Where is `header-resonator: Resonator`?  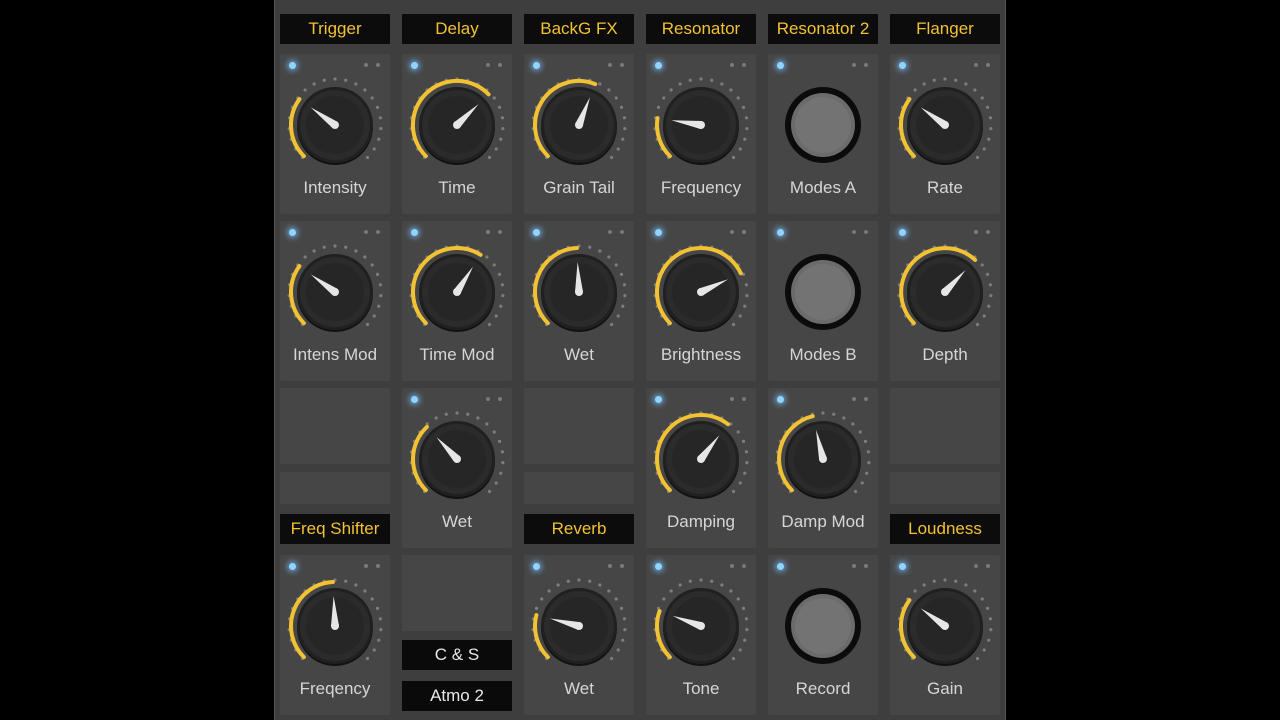 header-resonator: Resonator is located at coordinates (701, 29).